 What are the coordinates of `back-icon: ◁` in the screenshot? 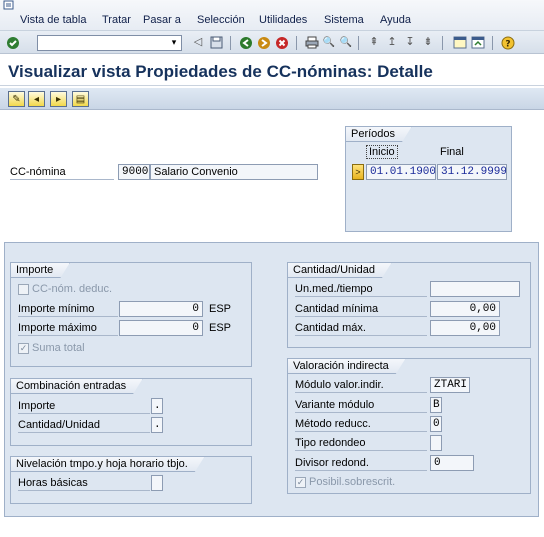 It's located at (198, 42).